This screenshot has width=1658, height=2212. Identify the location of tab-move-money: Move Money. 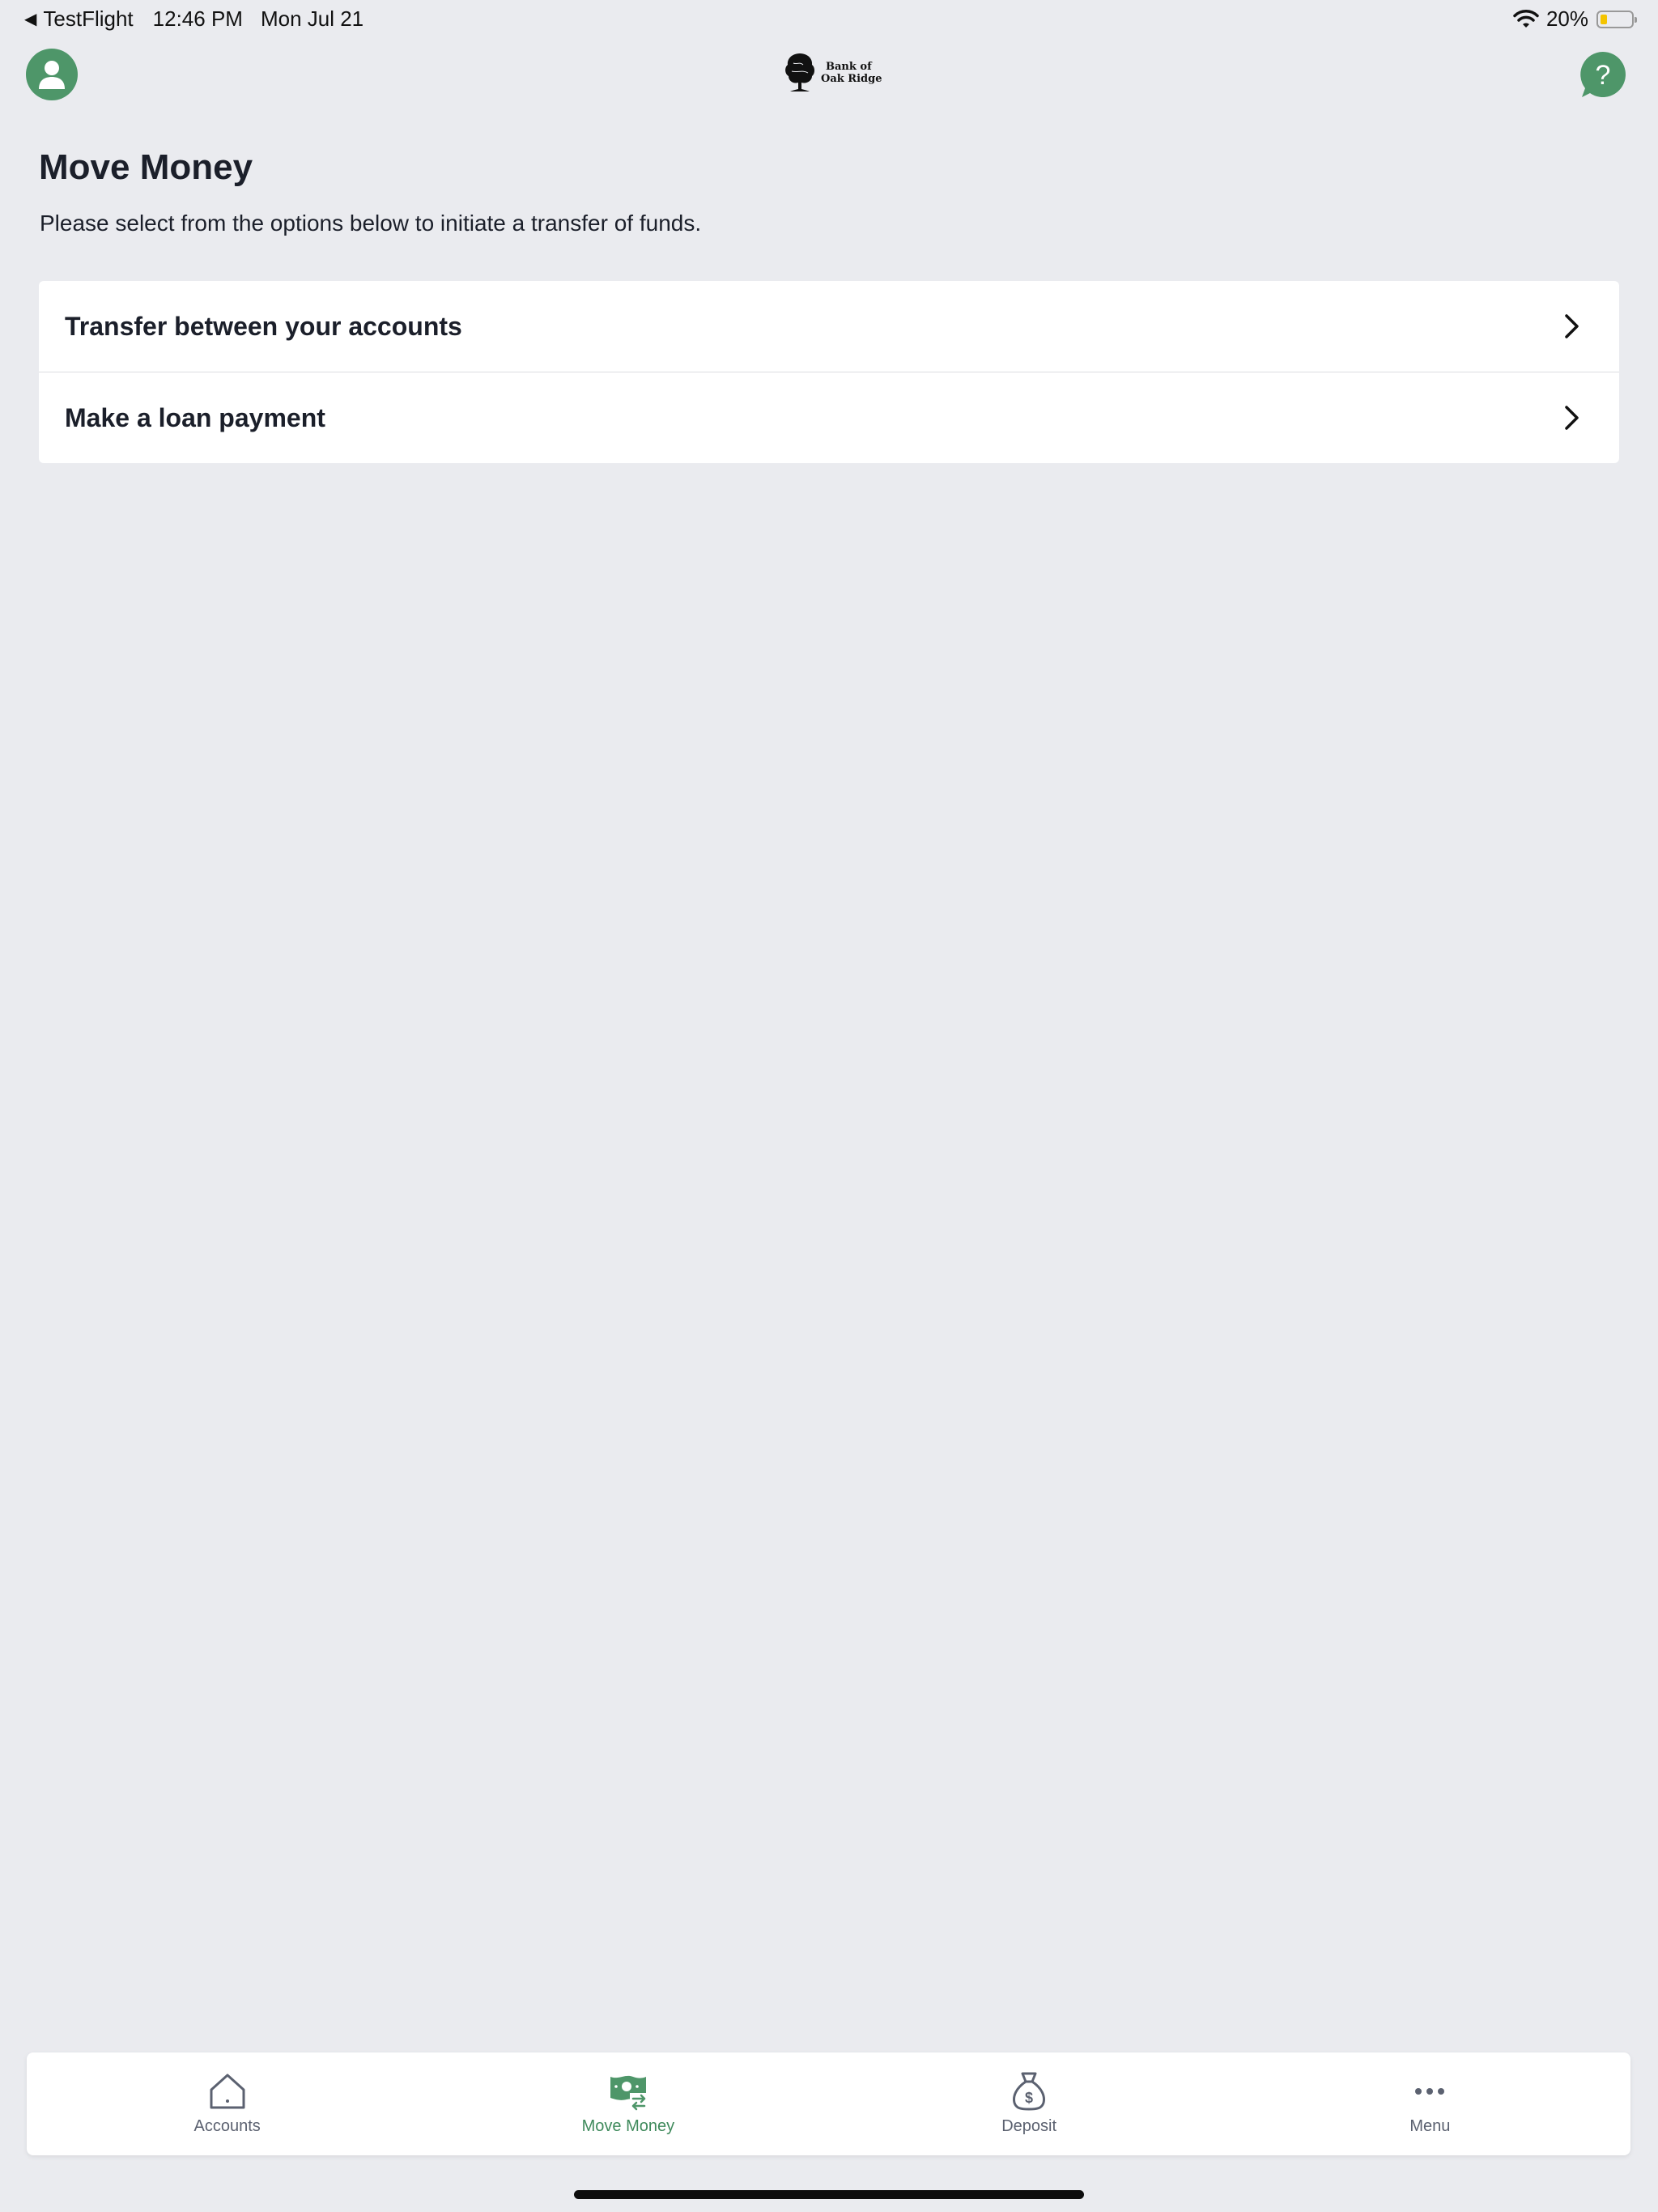
(627, 2103).